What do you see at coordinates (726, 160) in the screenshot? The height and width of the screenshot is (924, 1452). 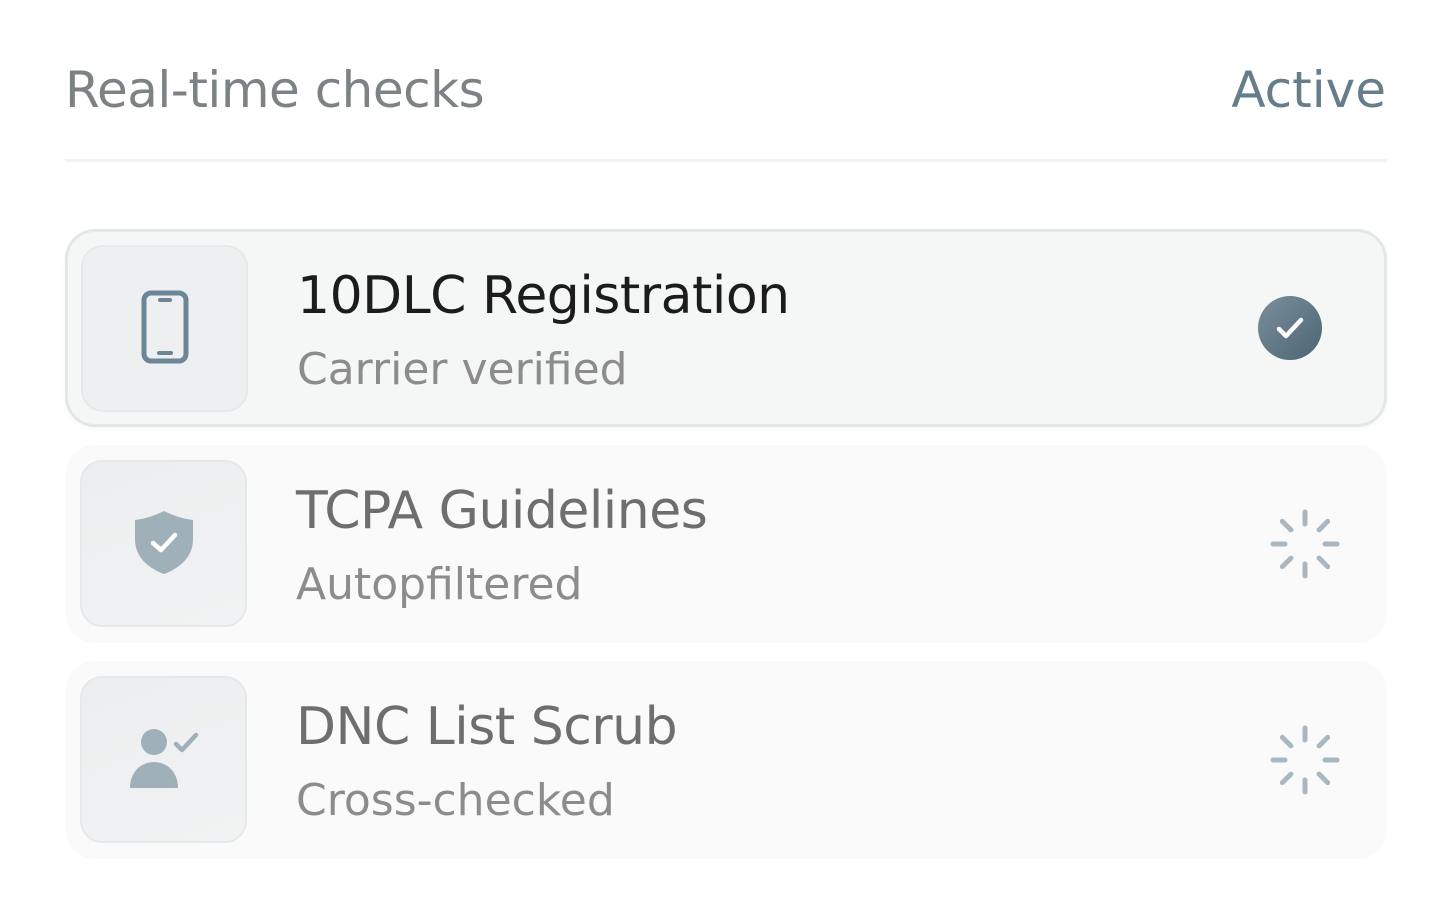 I see `header-divider` at bounding box center [726, 160].